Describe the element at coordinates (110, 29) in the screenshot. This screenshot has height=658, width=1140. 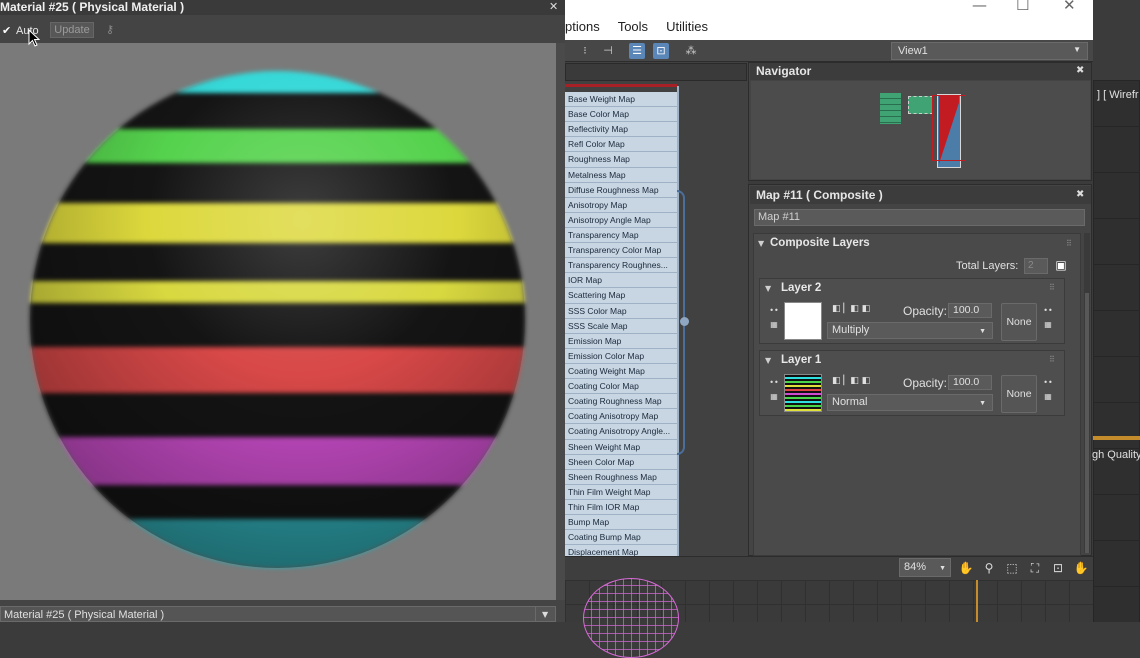
I see `lock-icon: ⚷` at that location.